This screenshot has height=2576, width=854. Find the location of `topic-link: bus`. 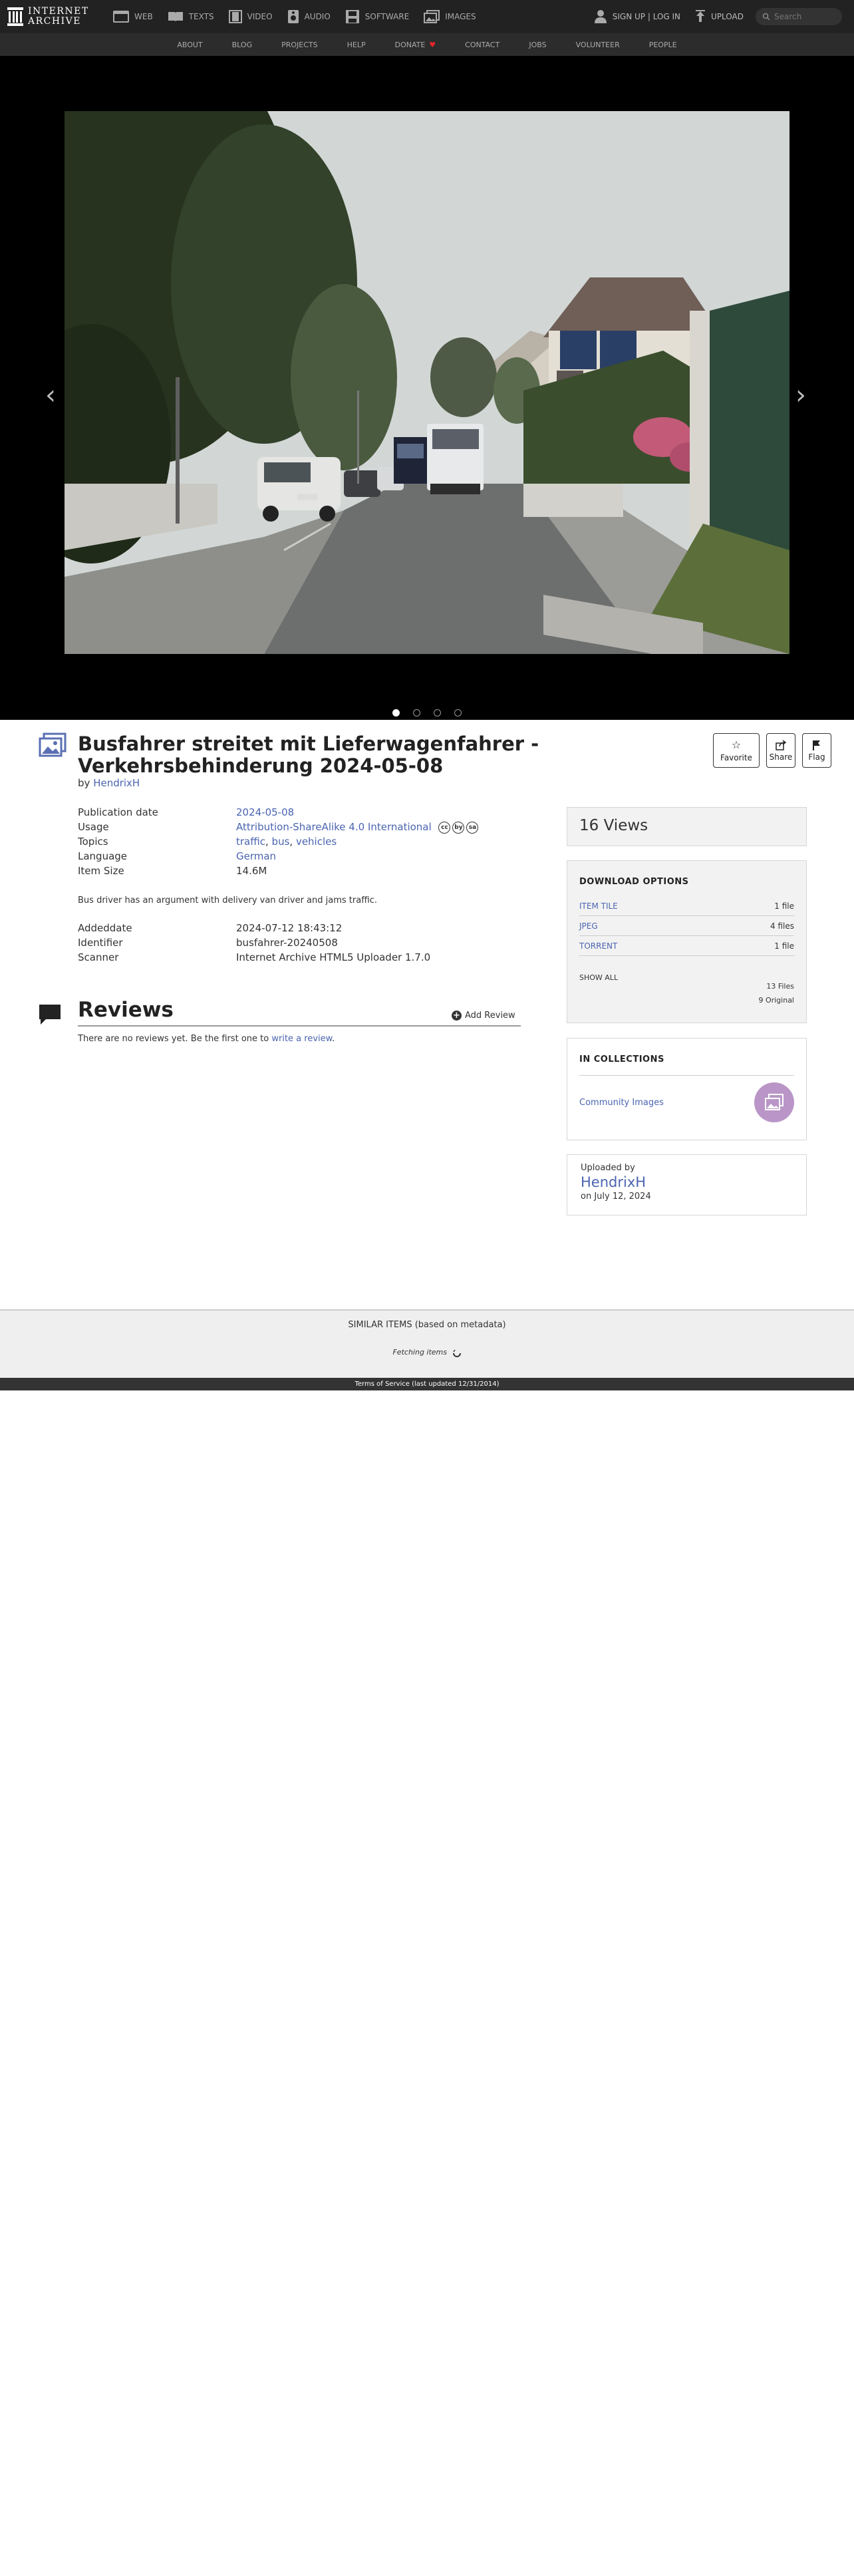

topic-link: bus is located at coordinates (281, 842).